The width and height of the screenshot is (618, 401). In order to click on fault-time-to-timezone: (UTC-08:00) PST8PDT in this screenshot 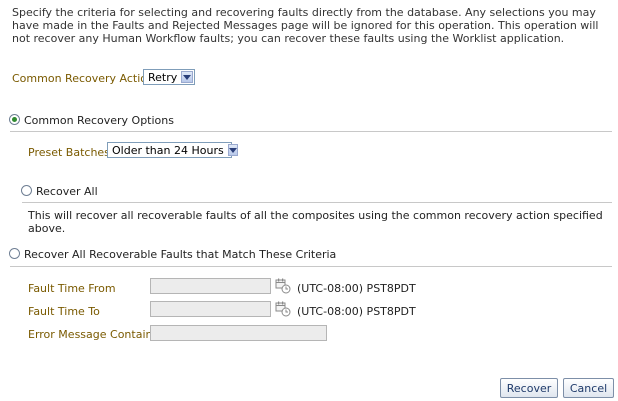, I will do `click(356, 311)`.